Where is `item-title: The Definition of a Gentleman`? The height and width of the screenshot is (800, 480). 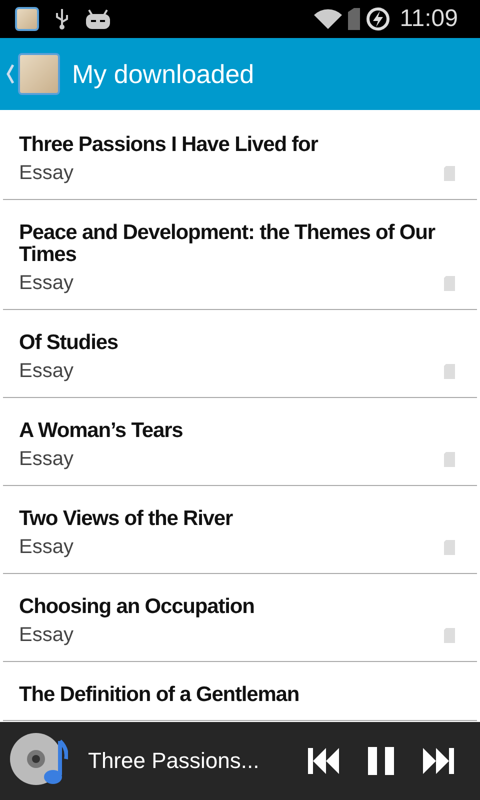
item-title: The Definition of a Gentleman is located at coordinates (159, 695).